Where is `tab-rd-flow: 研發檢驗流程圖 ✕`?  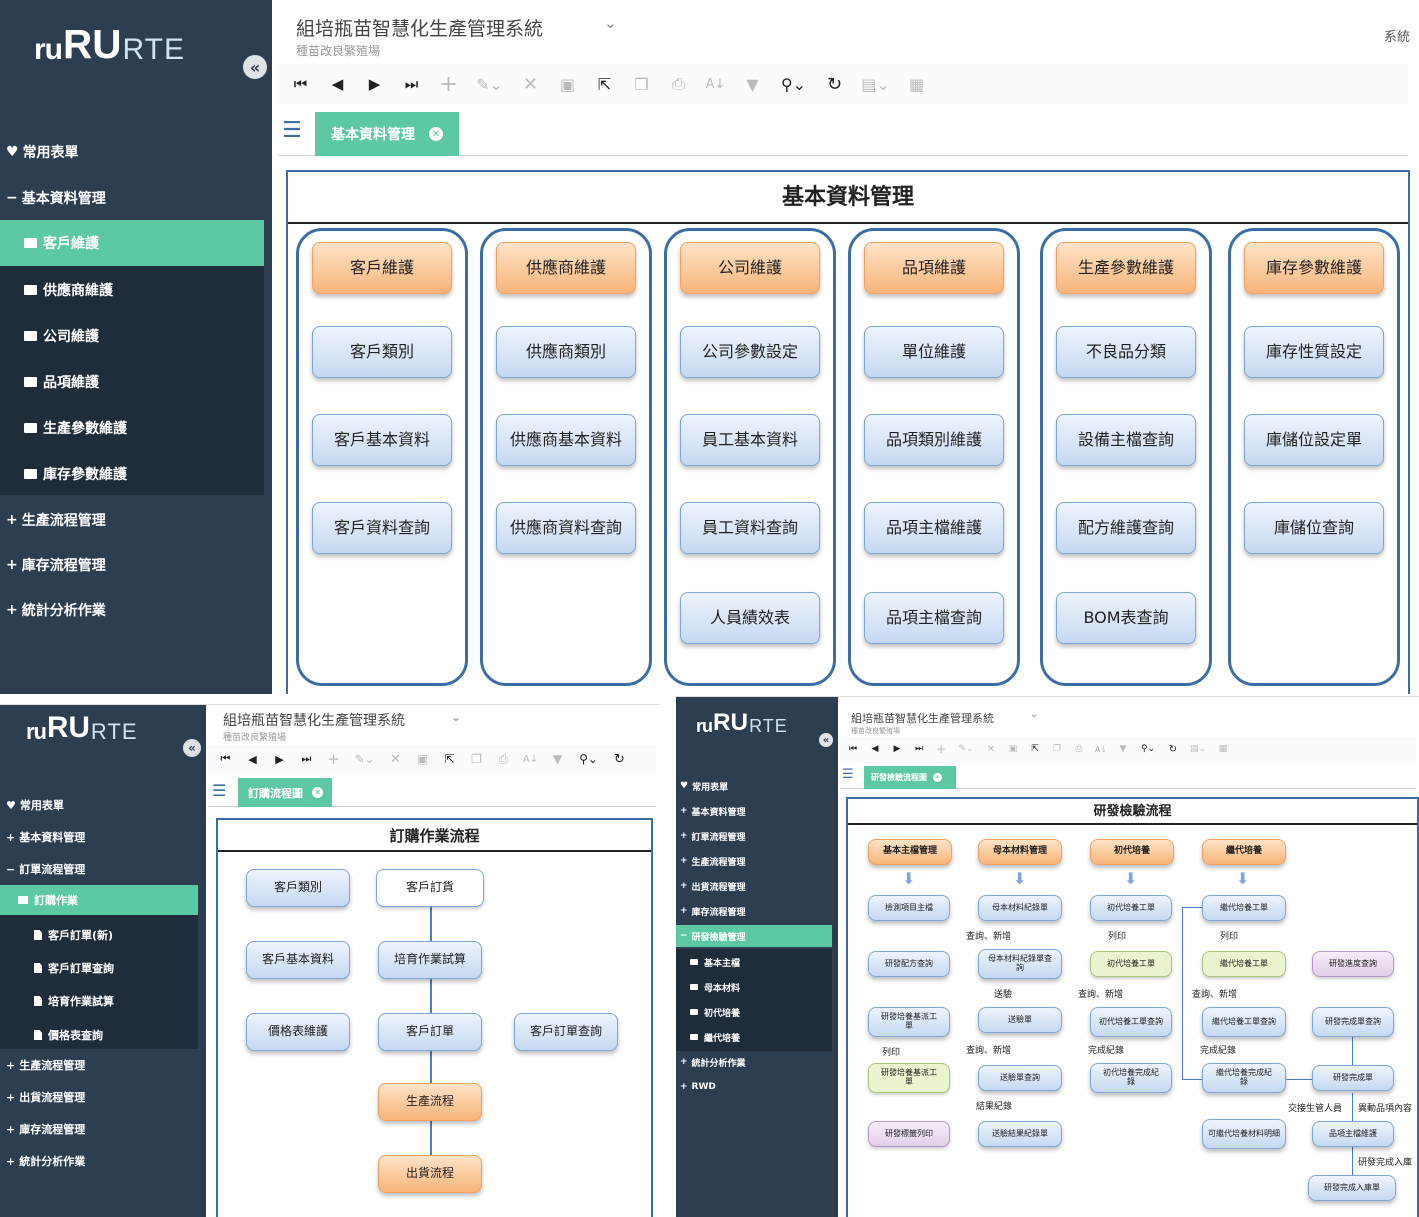 tab-rd-flow: 研發檢驗流程圖 ✕ is located at coordinates (910, 777).